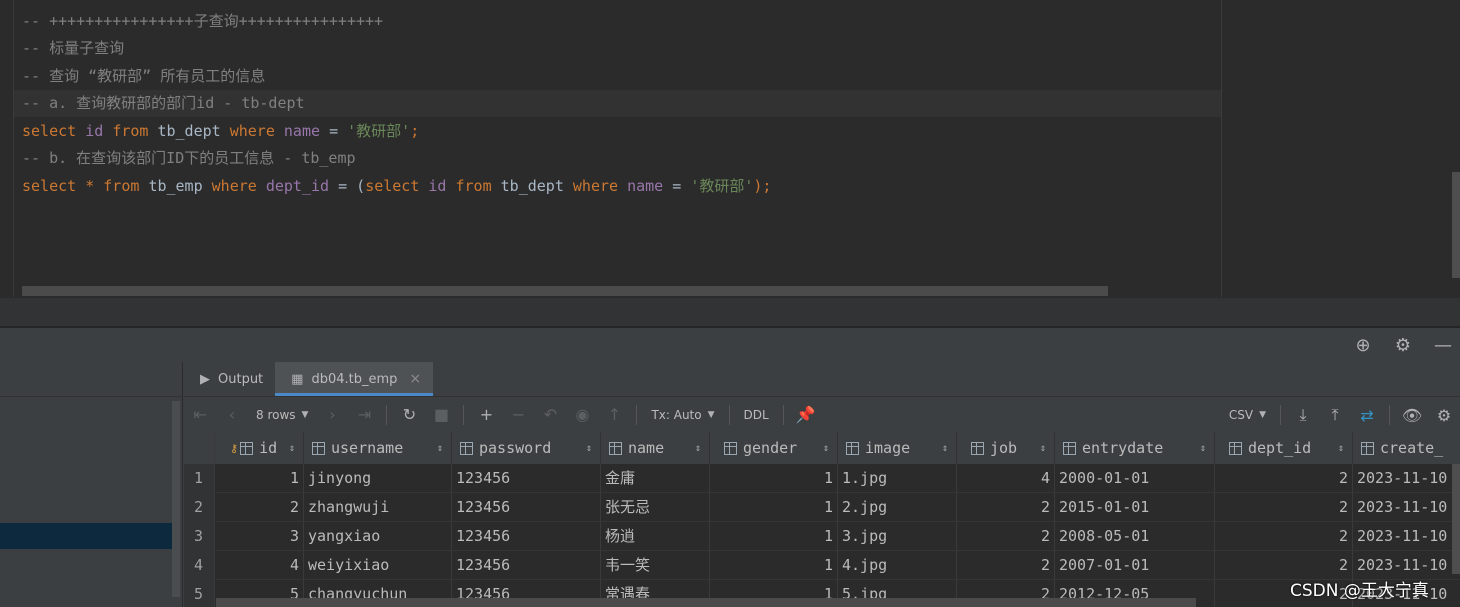 Image resolution: width=1460 pixels, height=607 pixels. Describe the element at coordinates (897, 507) in the screenshot. I see `cell-image: 2.jpg` at that location.